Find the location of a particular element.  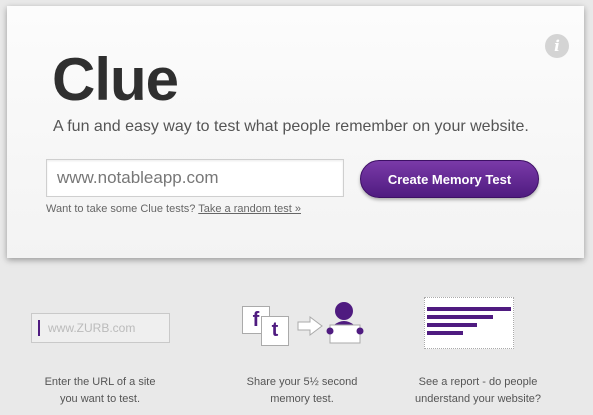

step-share: f t Share your 5½ second memory test. is located at coordinates (302, 351).